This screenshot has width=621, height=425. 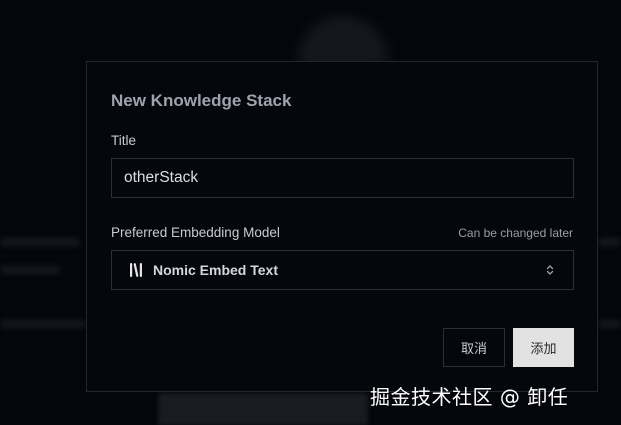 What do you see at coordinates (136, 270) in the screenshot?
I see `nomic-logo-icon` at bounding box center [136, 270].